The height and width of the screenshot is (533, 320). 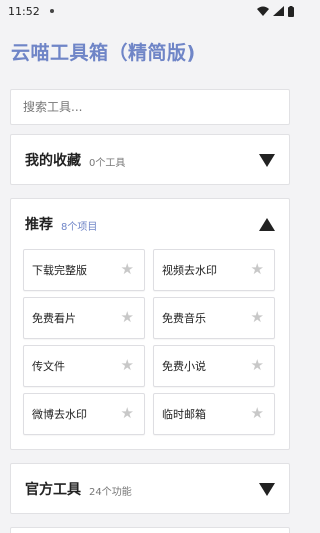 What do you see at coordinates (150, 530) in the screenshot?
I see `next-card` at bounding box center [150, 530].